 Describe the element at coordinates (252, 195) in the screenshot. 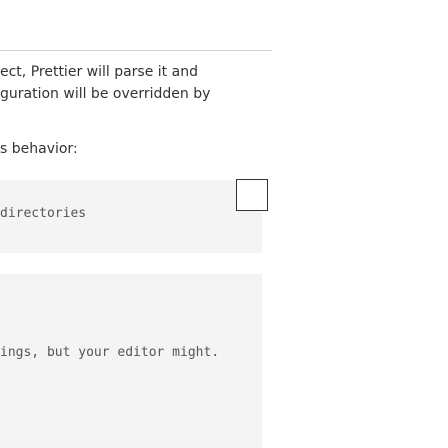

I see `copy-code-checkbox` at that location.